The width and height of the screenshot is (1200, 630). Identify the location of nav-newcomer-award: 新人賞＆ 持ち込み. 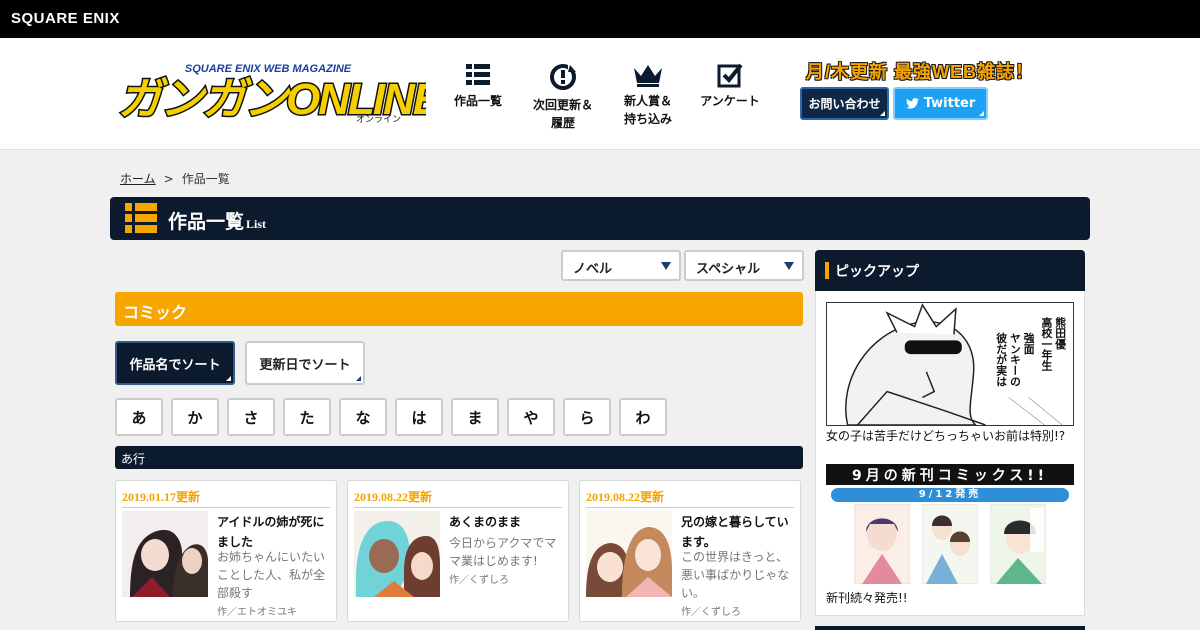
(648, 95).